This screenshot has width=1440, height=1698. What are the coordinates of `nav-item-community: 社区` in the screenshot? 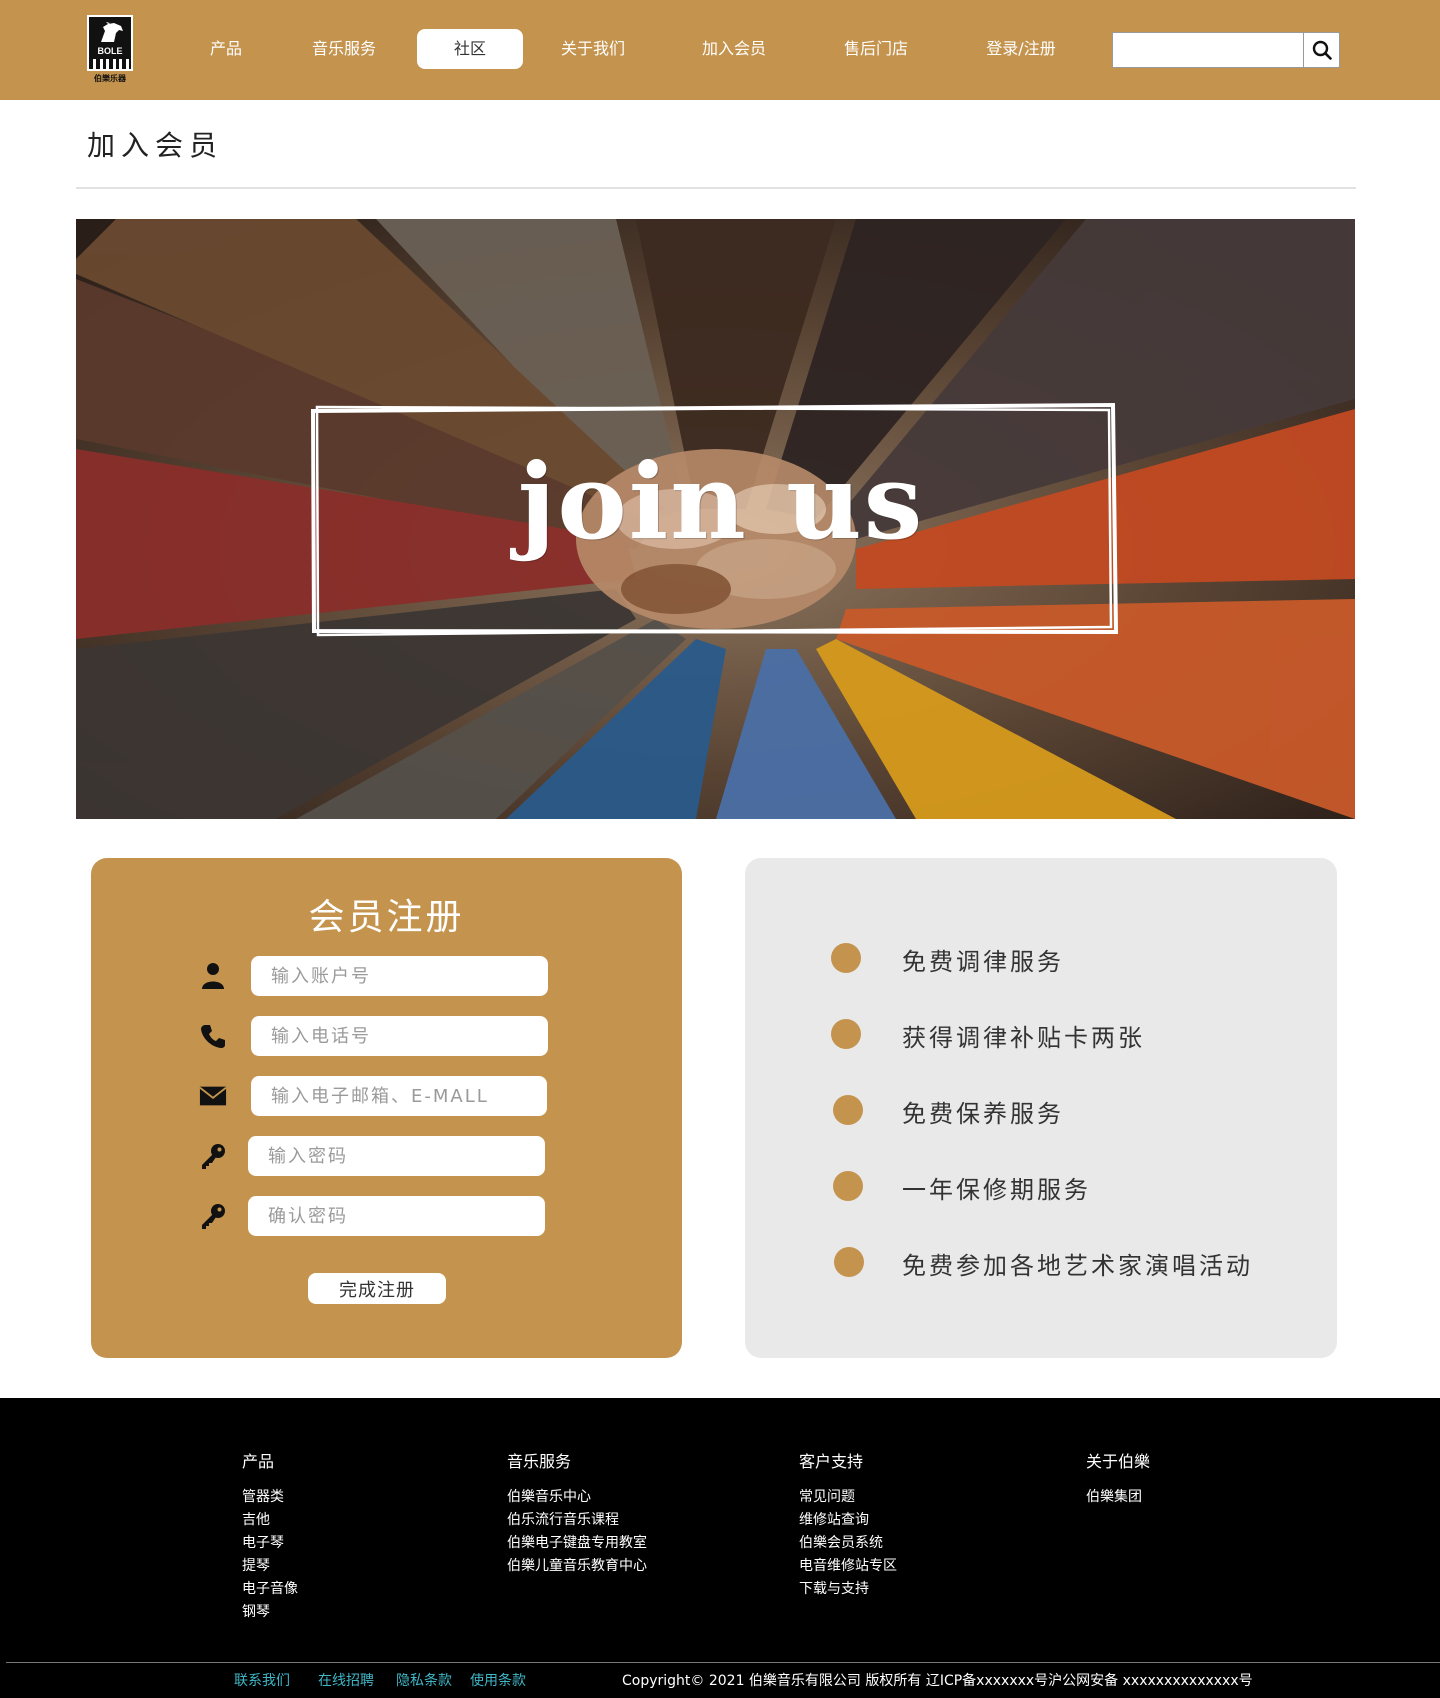 It's located at (470, 49).